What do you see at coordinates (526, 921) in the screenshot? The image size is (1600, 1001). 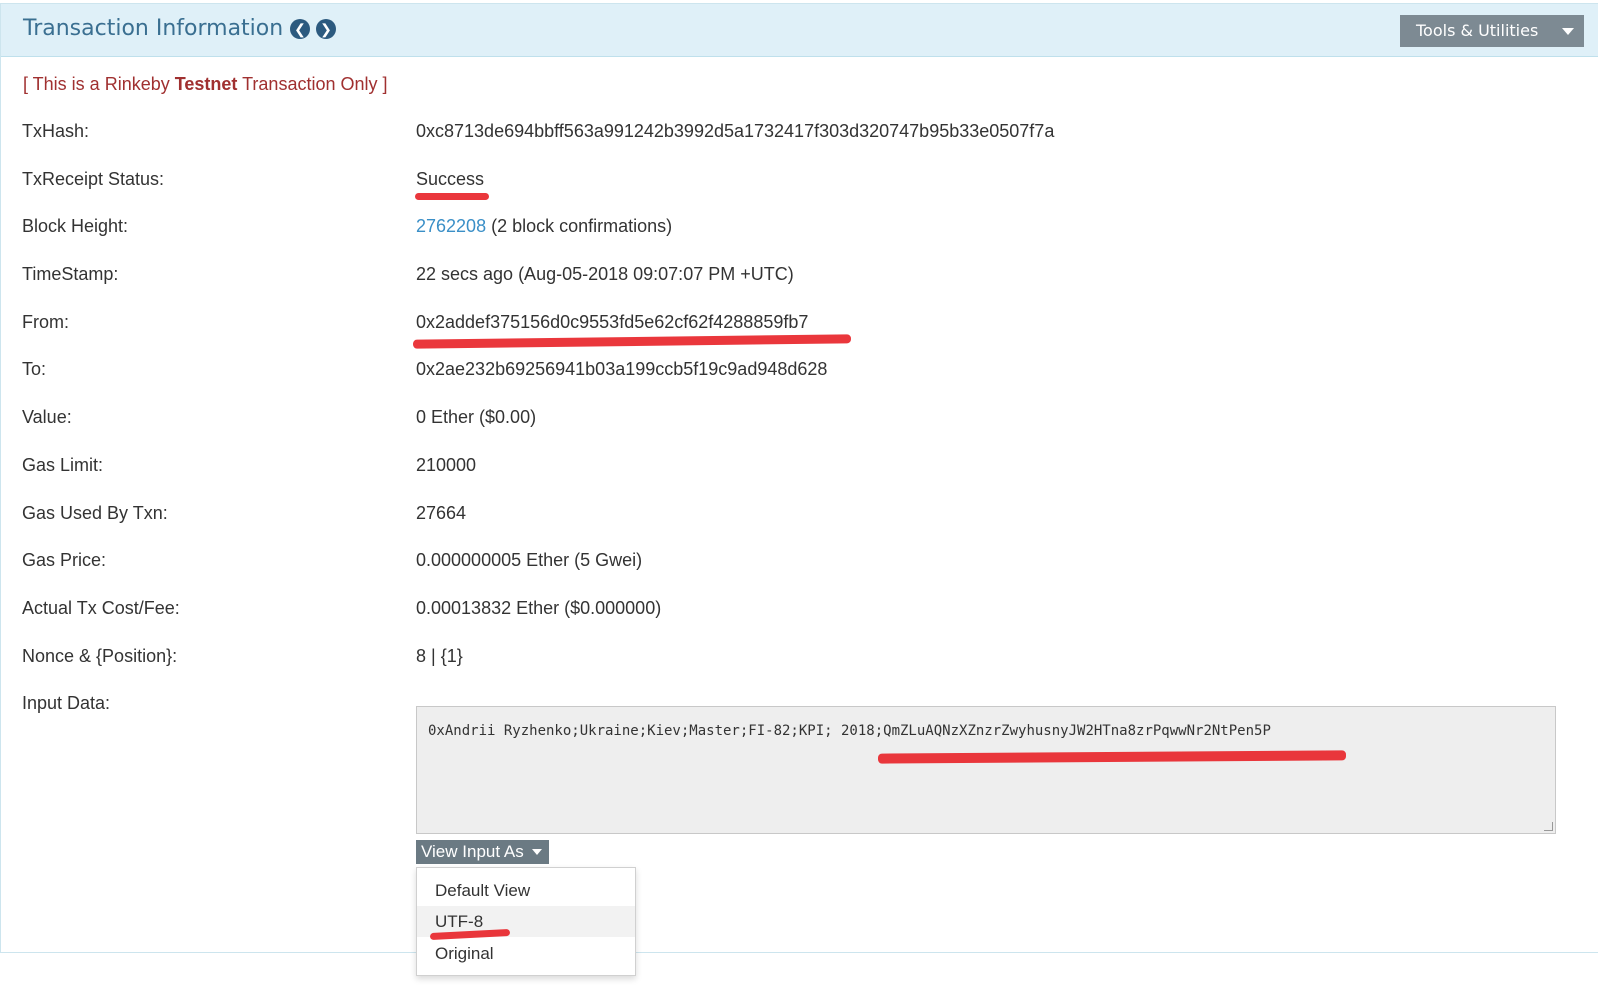 I see `view-input-dropdown: Default View UTF-8 Original` at bounding box center [526, 921].